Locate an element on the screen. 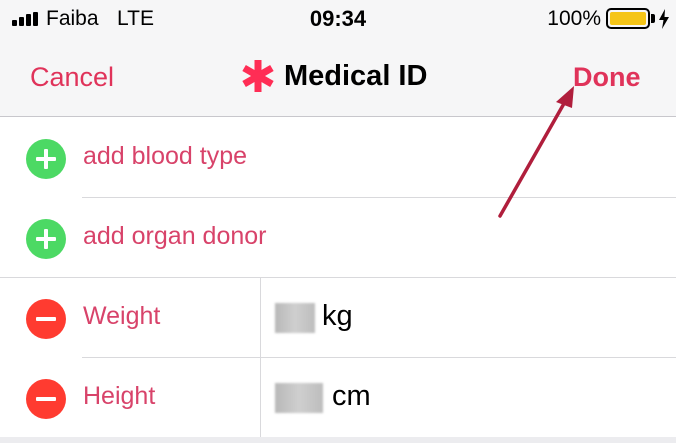 The image size is (676, 443). weight-unit: kg is located at coordinates (337, 316).